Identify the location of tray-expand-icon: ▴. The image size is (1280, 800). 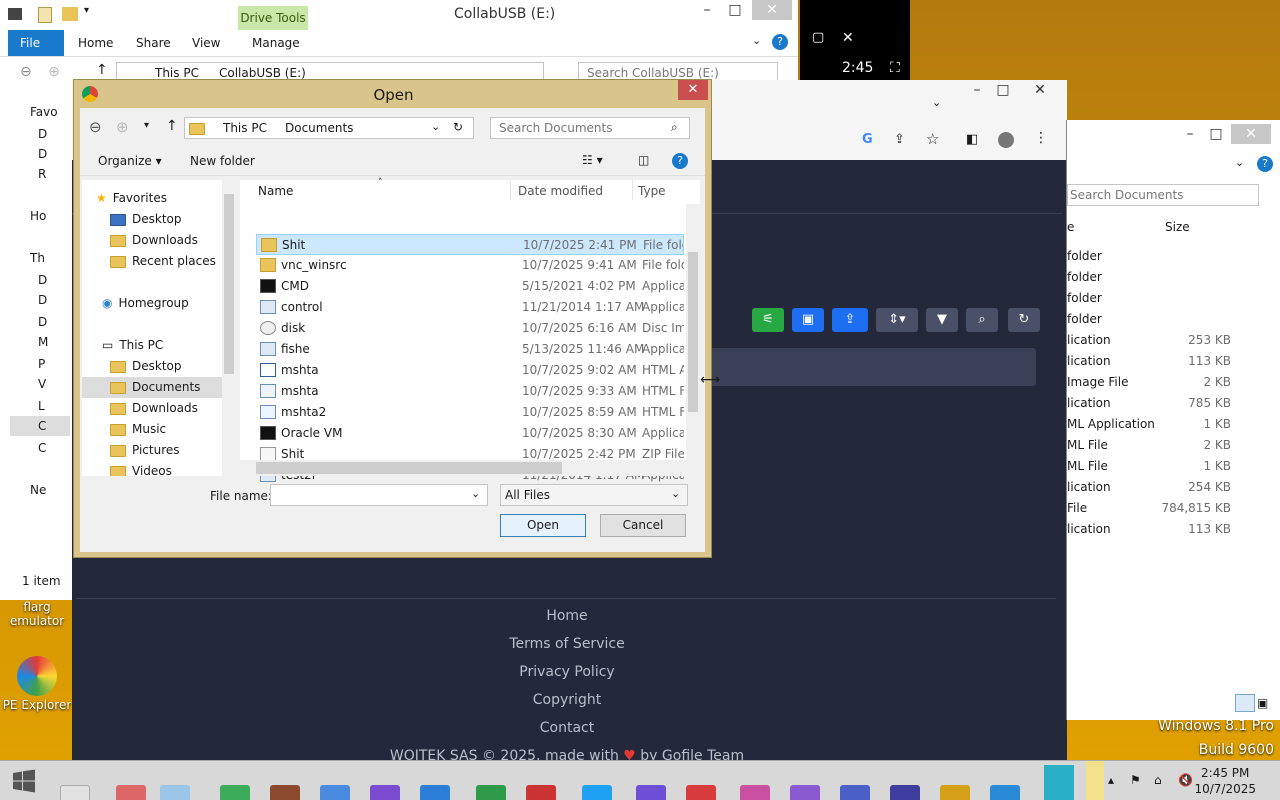
(1111, 780).